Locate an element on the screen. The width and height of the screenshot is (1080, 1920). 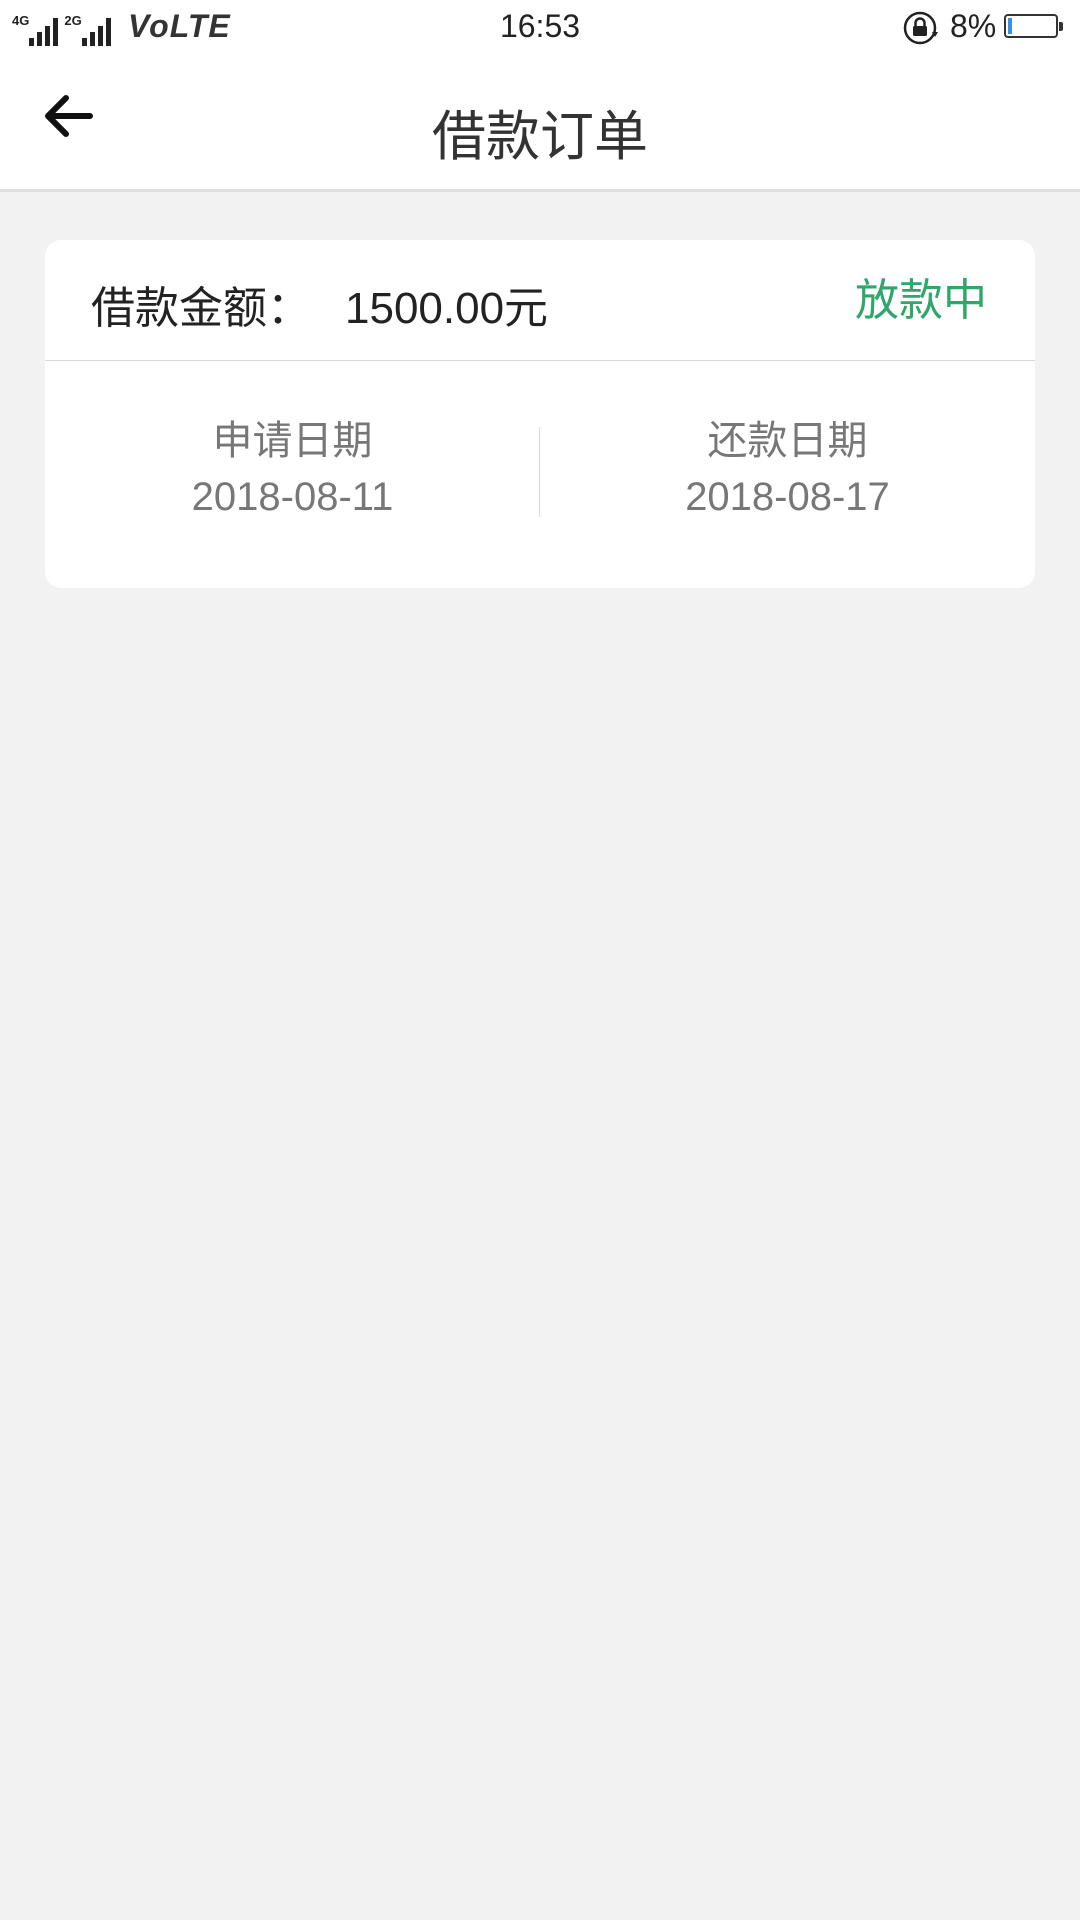
order-dates-row: 申请日期 2018-08-11 还款日期 2018-08-17 is located at coordinates (540, 474).